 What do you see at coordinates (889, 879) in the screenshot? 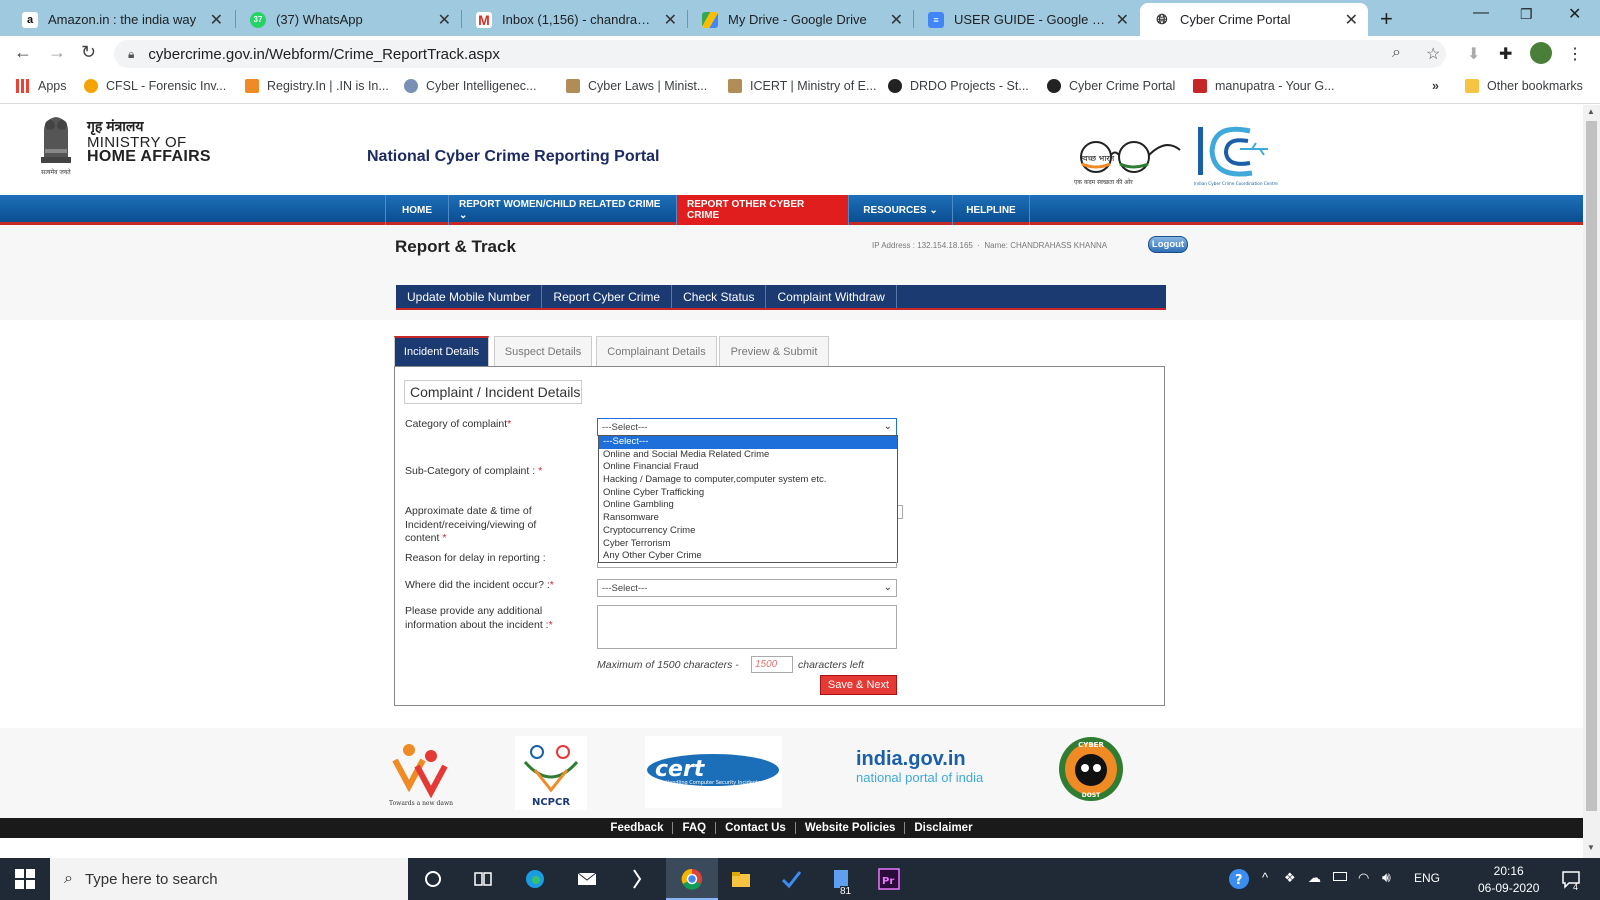
I see `premiere-icon: Pr` at bounding box center [889, 879].